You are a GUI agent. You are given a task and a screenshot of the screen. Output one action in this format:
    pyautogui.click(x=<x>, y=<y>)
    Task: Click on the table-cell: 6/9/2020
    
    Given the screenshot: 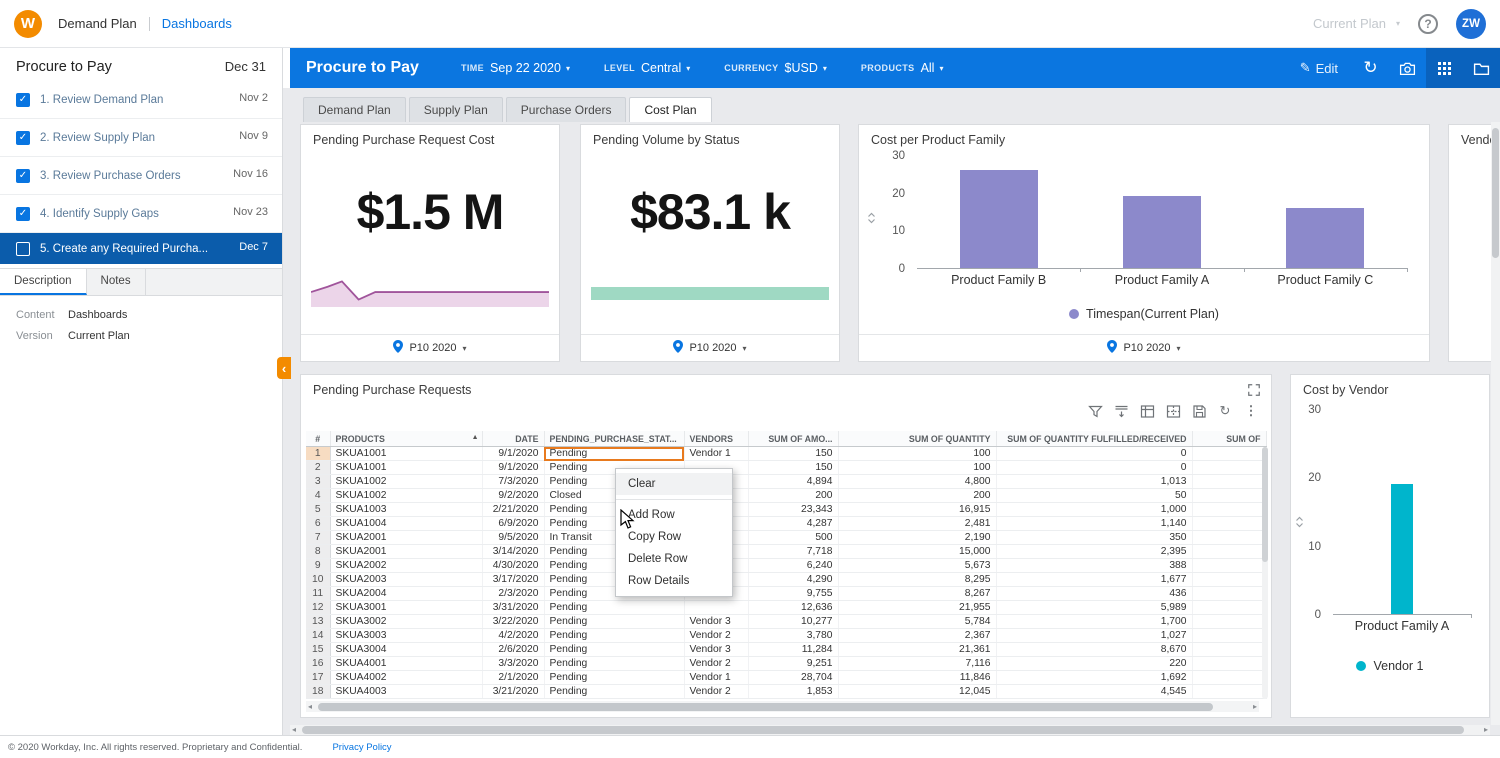 What is the action you would take?
    pyautogui.click(x=513, y=523)
    